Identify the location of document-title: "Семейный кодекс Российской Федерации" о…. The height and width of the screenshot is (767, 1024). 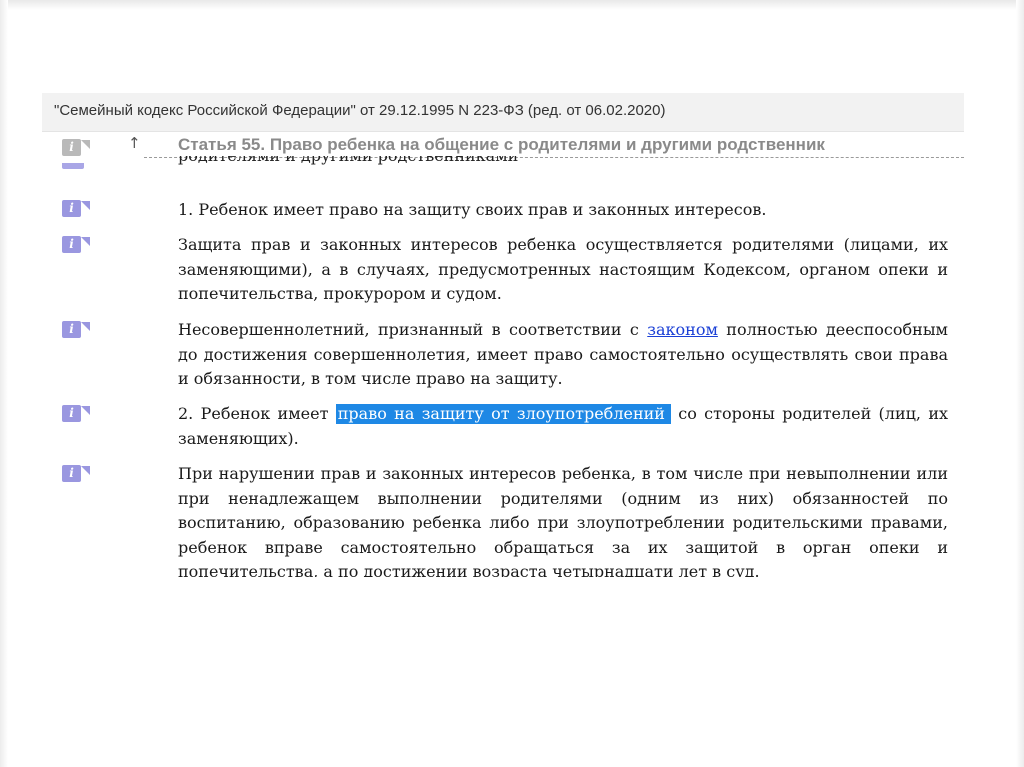
(360, 110).